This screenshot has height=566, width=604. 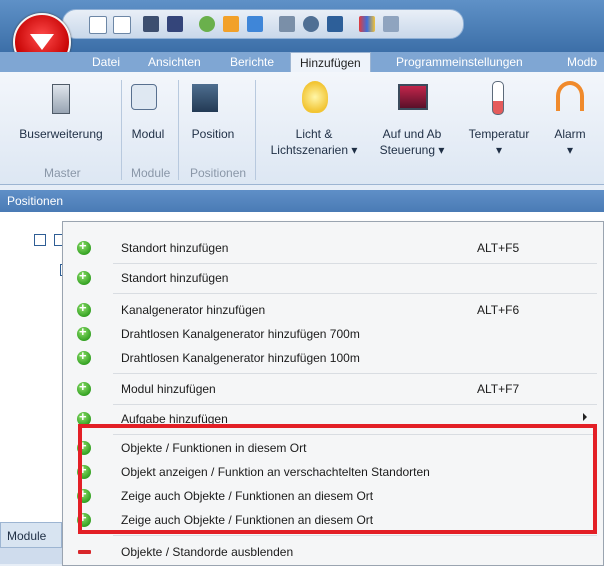 What do you see at coordinates (585, 417) in the screenshot?
I see `submenu-arrow-icon` at bounding box center [585, 417].